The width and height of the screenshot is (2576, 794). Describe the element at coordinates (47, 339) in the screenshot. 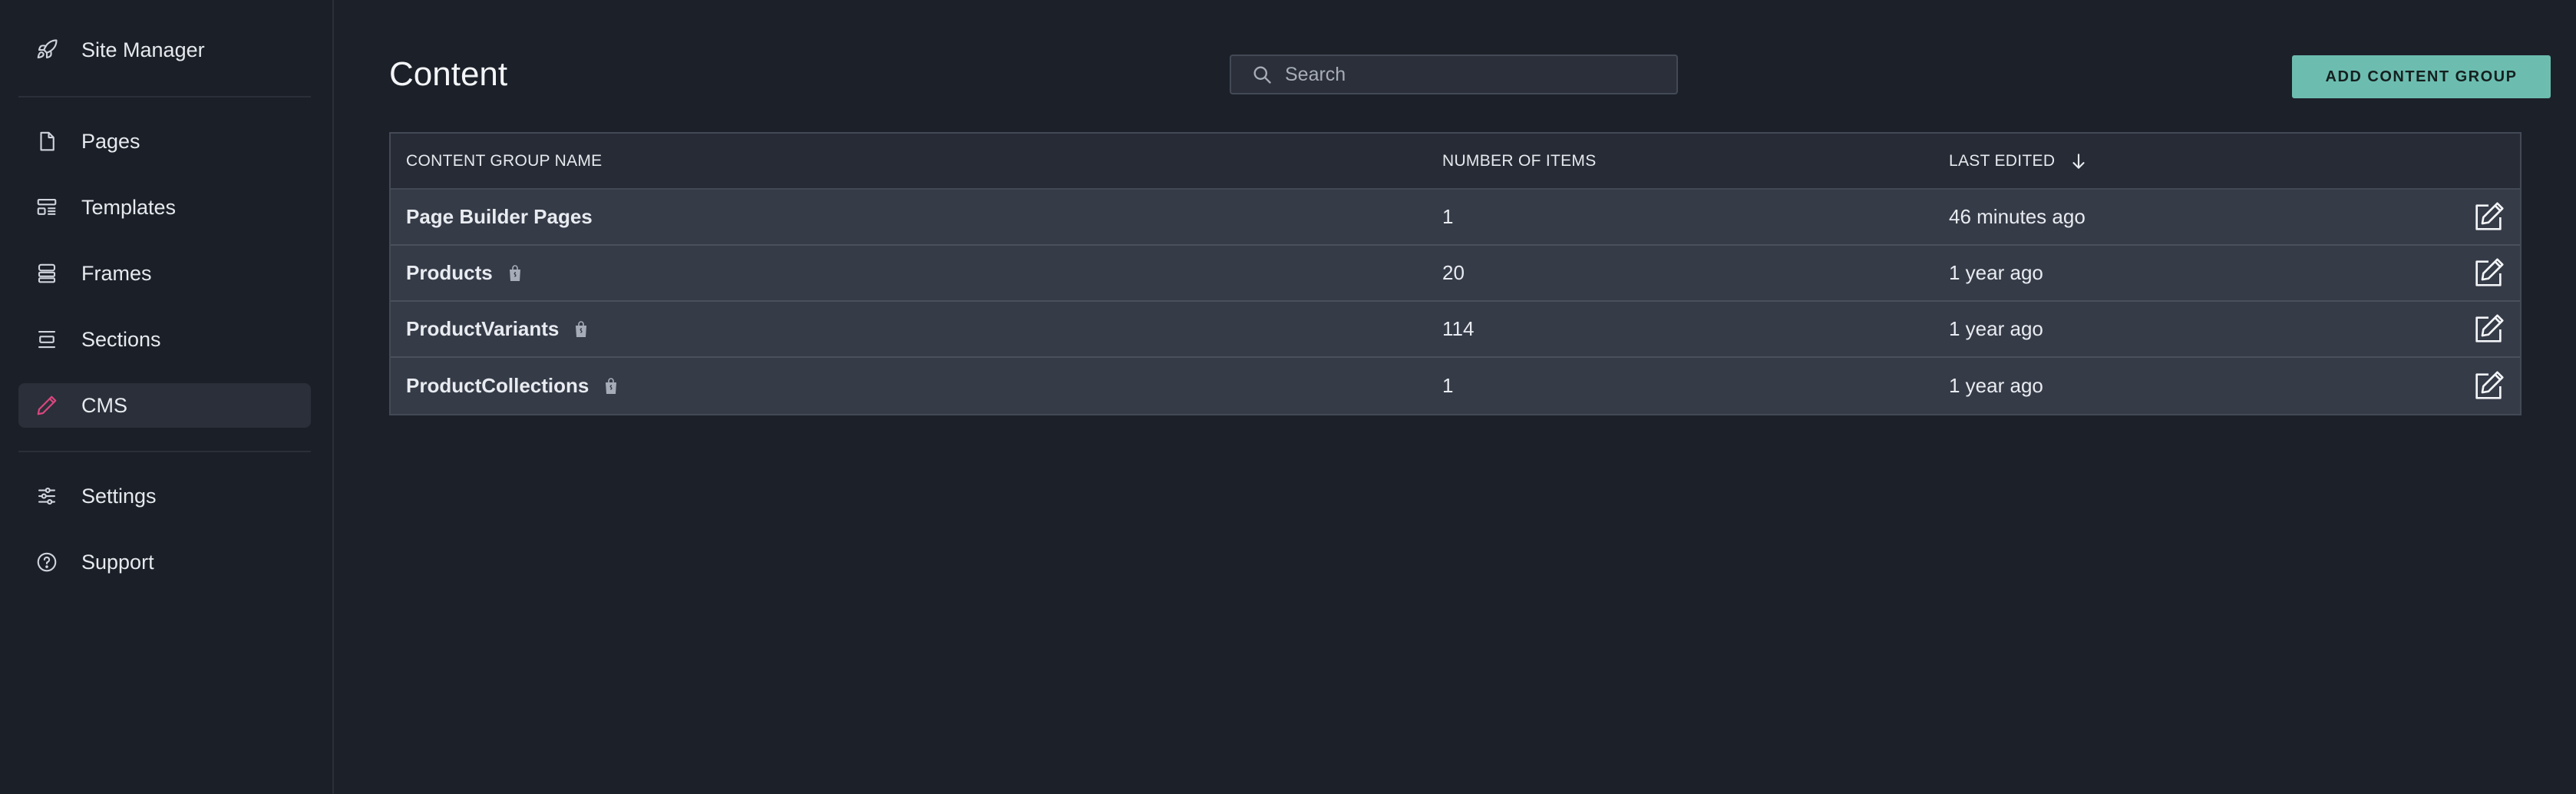

I see `sections-icon` at that location.